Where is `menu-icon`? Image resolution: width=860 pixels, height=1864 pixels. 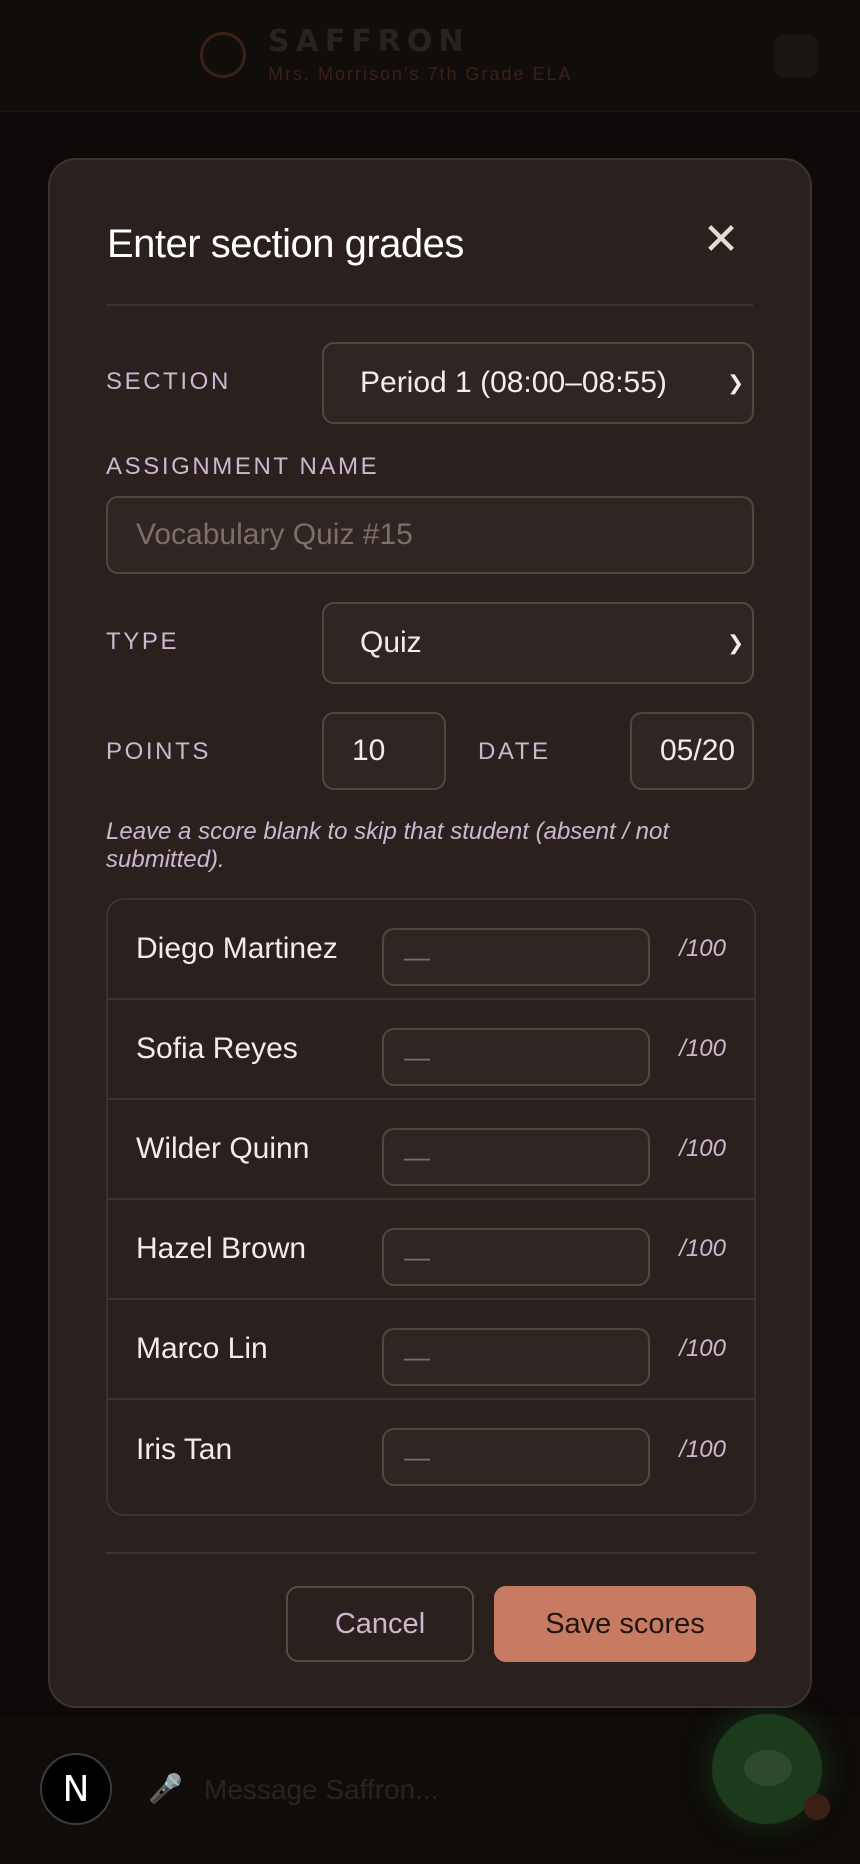
menu-icon is located at coordinates (796, 56).